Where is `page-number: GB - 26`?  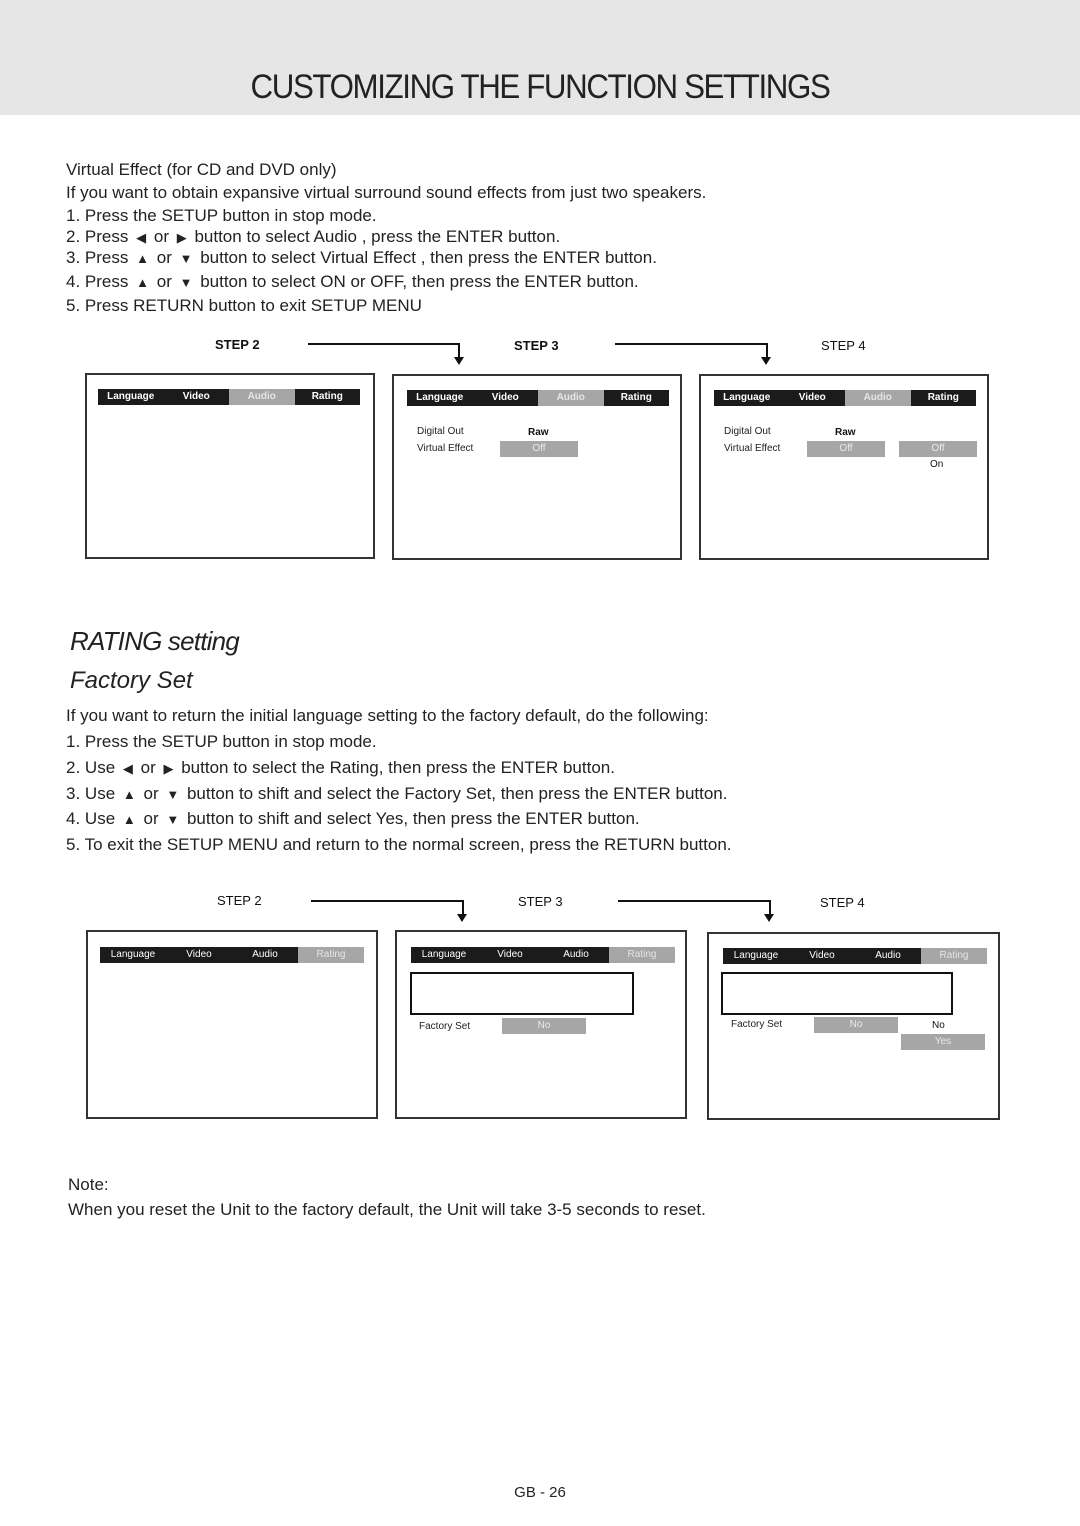 page-number: GB - 26 is located at coordinates (540, 1492).